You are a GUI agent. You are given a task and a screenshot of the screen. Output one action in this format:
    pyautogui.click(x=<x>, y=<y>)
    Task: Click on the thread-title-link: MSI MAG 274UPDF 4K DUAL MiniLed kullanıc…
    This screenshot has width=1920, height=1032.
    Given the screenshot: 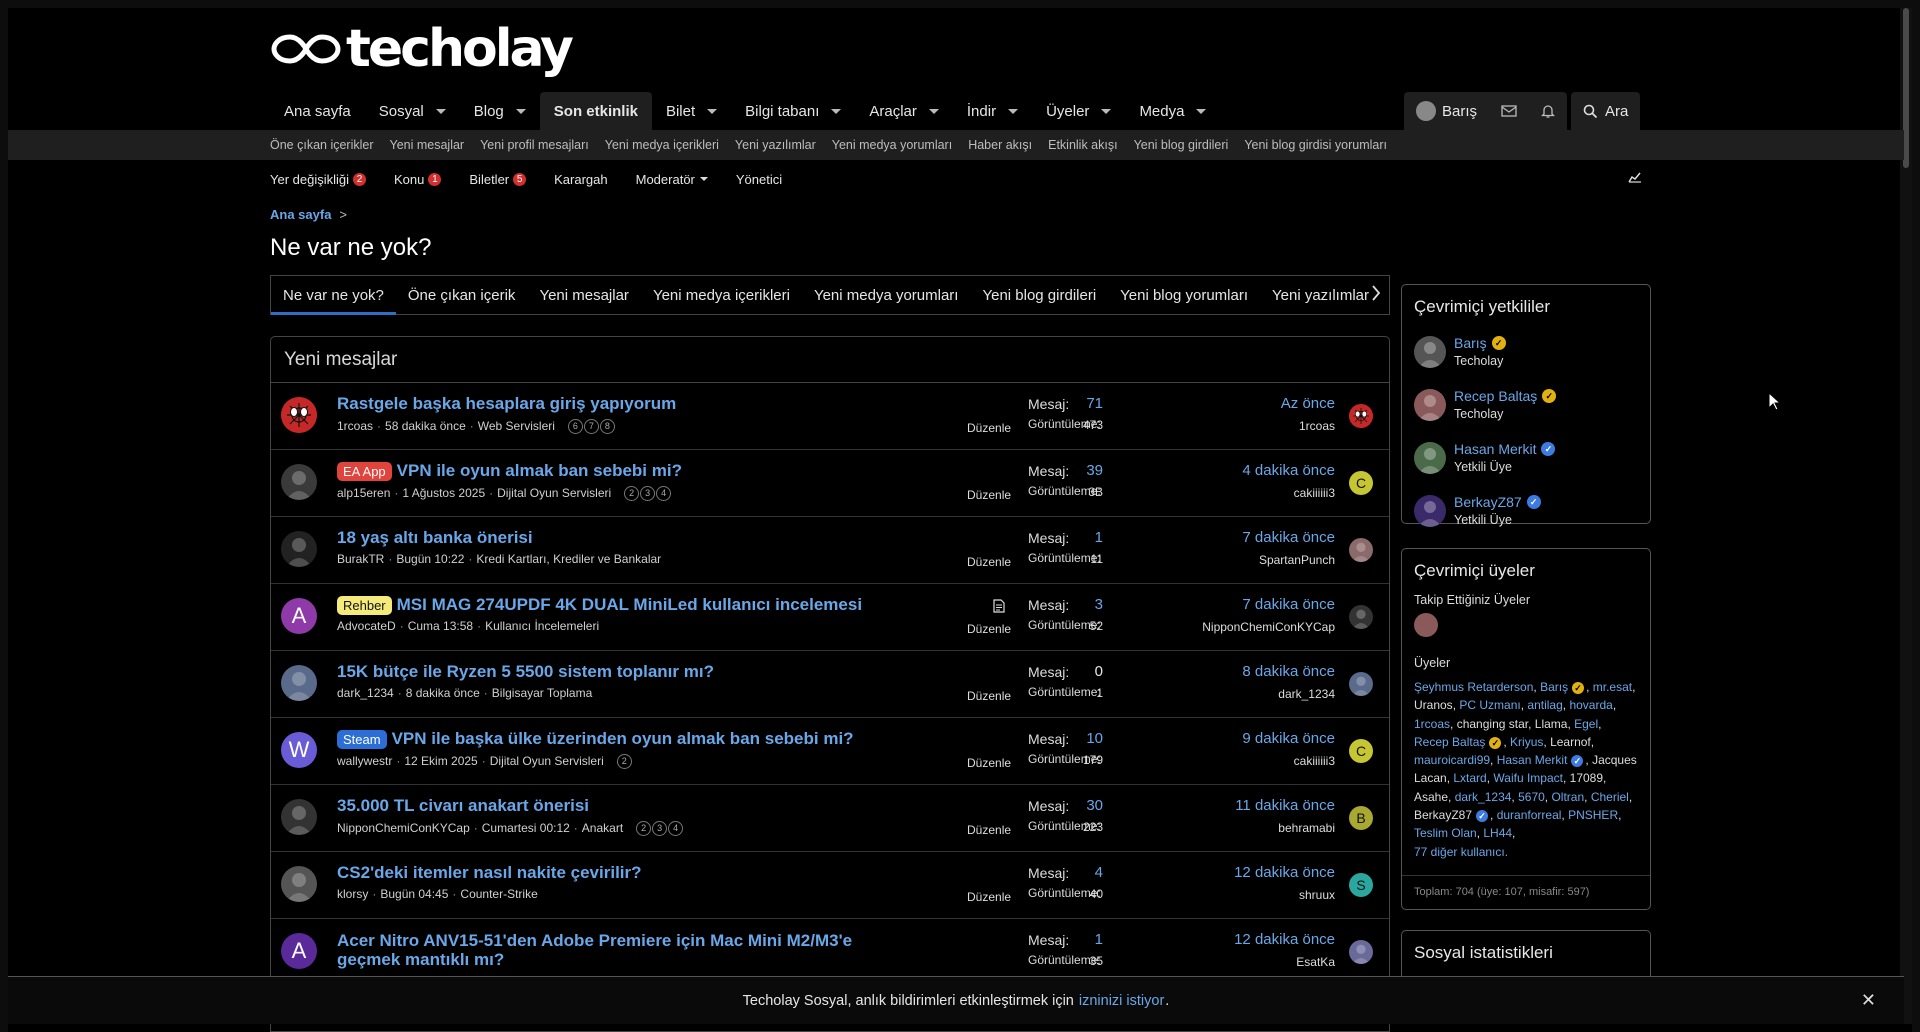 What is the action you would take?
    pyautogui.click(x=629, y=605)
    